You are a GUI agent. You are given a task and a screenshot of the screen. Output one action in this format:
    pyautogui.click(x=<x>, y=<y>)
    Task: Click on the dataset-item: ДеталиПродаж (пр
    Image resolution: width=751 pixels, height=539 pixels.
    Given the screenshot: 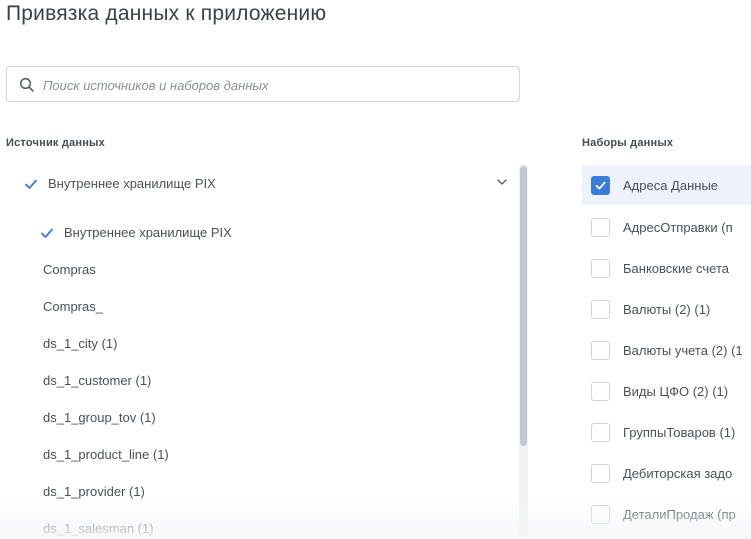 What is the action you would take?
    pyautogui.click(x=666, y=514)
    